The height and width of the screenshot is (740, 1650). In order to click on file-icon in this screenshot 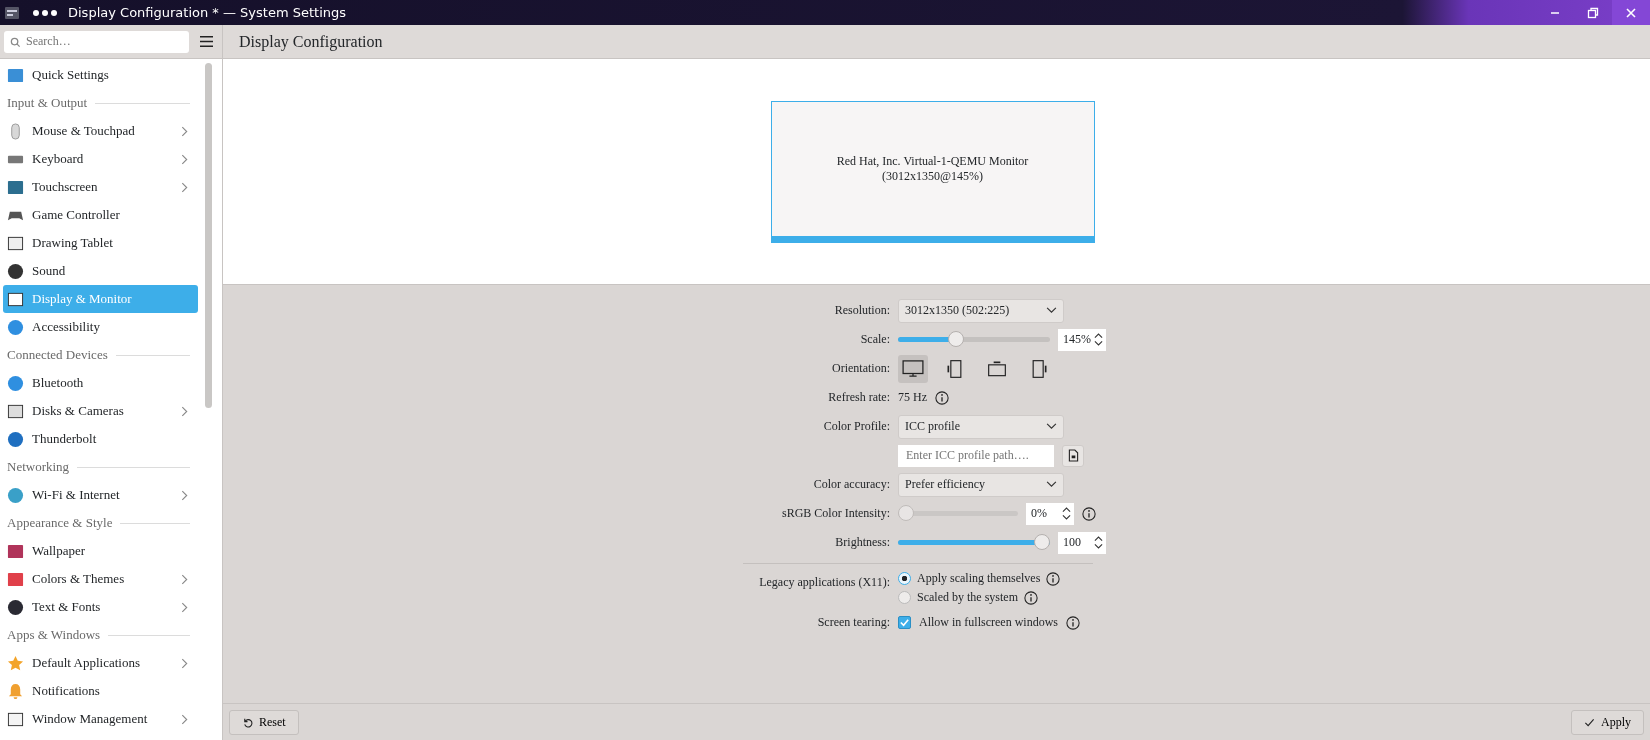, I will do `click(1073, 455)`.